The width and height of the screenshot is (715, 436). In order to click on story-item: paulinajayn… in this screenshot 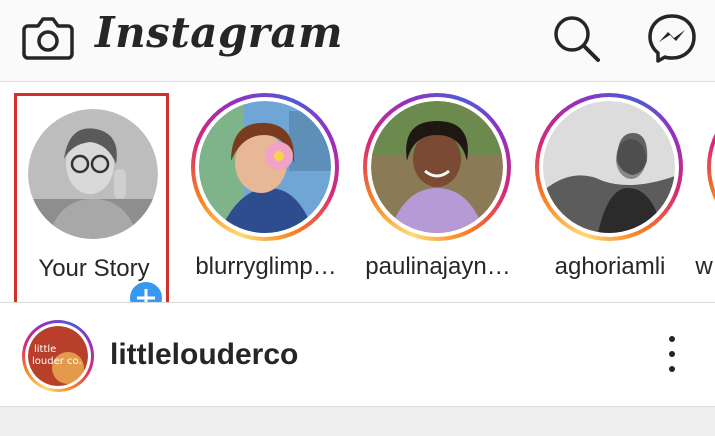, I will do `click(438, 192)`.